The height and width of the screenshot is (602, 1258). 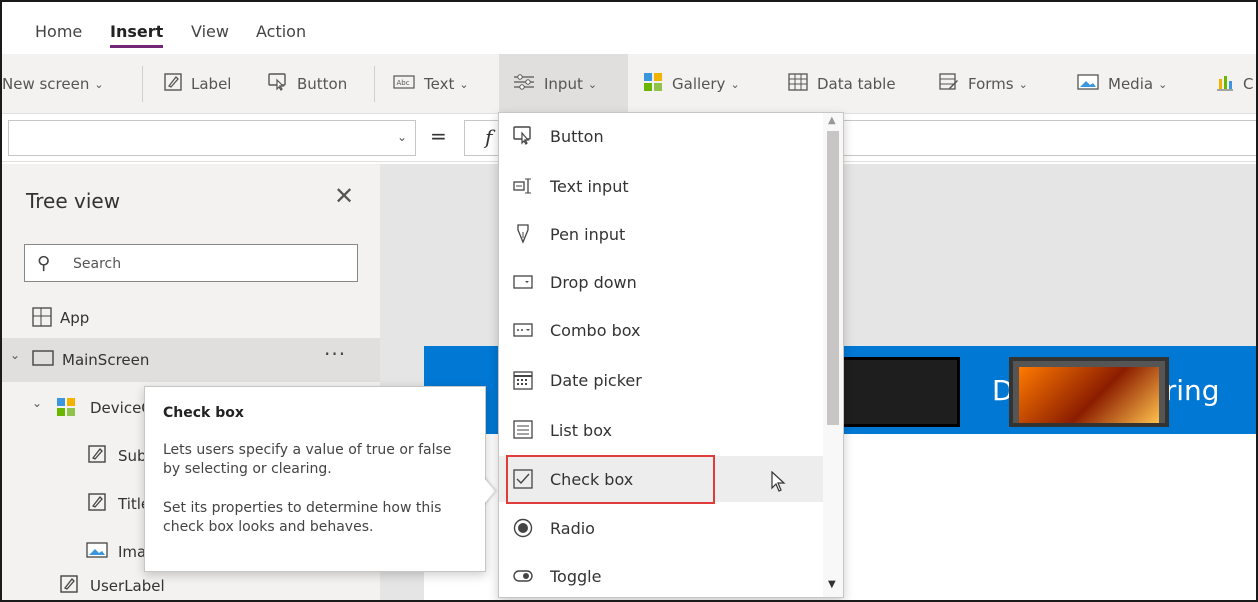 I want to click on menu-item-label: List box, so click(x=581, y=430).